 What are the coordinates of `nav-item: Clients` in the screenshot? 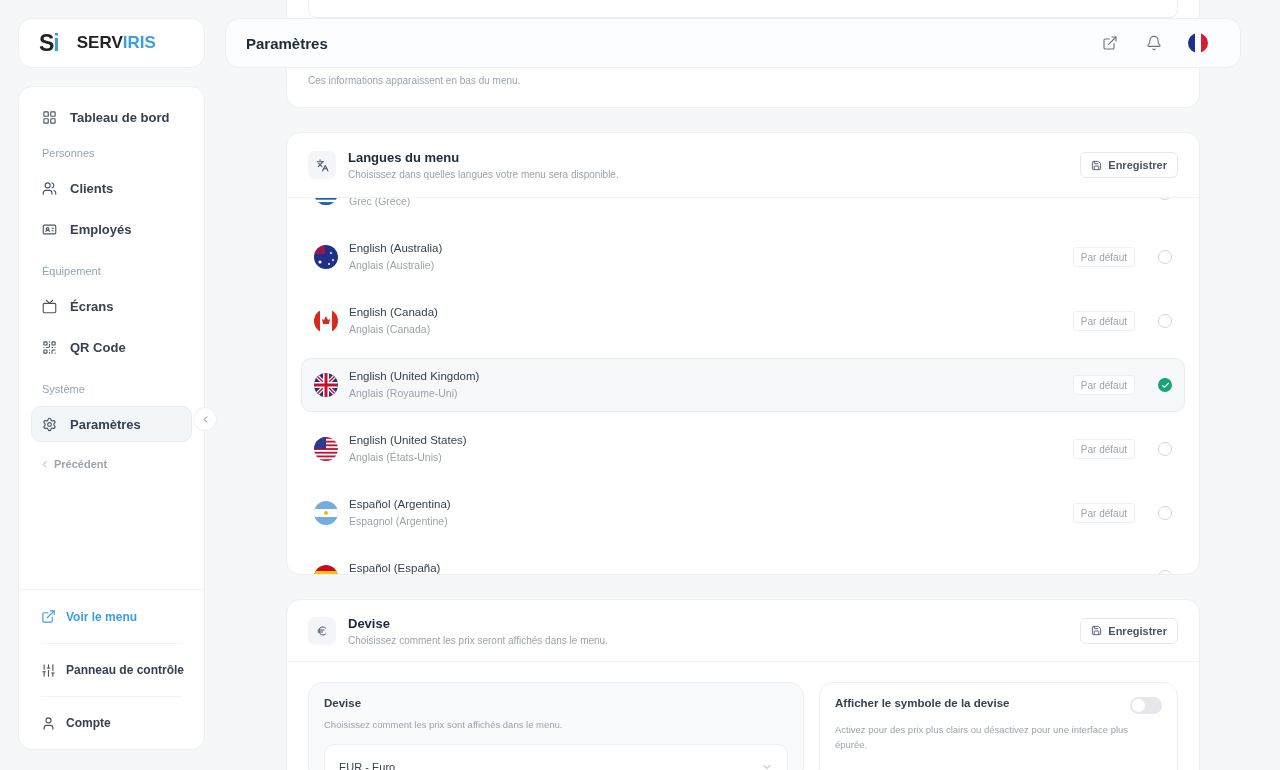 It's located at (111, 188).